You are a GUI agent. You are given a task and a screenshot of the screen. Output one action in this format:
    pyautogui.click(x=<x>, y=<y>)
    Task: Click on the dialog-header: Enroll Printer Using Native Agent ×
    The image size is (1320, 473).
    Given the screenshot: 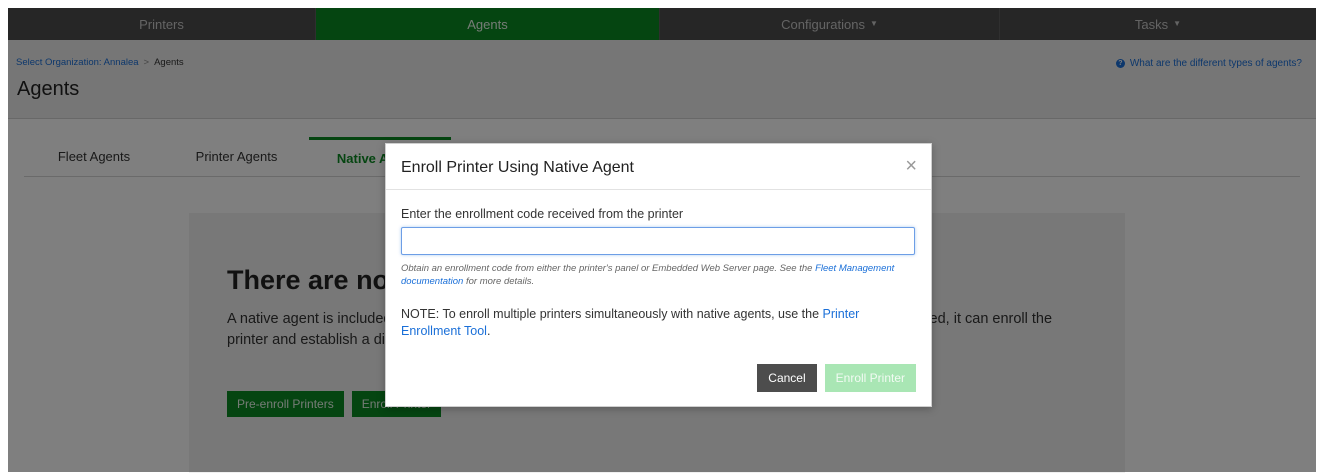 What is the action you would take?
    pyautogui.click(x=658, y=167)
    